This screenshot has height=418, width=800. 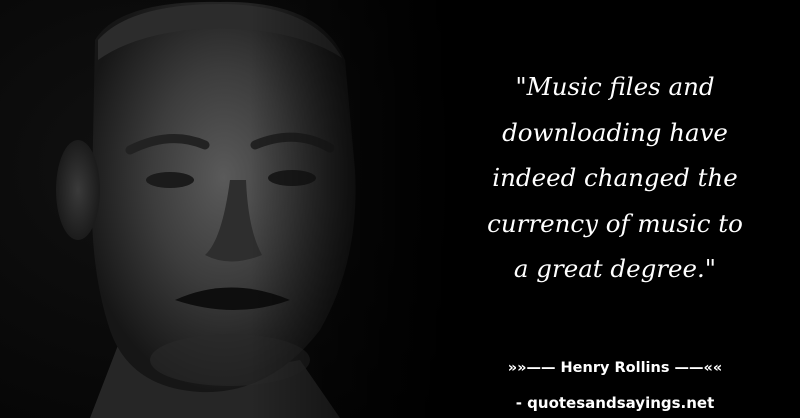 I want to click on quote-line: downloading have, so click(x=615, y=132).